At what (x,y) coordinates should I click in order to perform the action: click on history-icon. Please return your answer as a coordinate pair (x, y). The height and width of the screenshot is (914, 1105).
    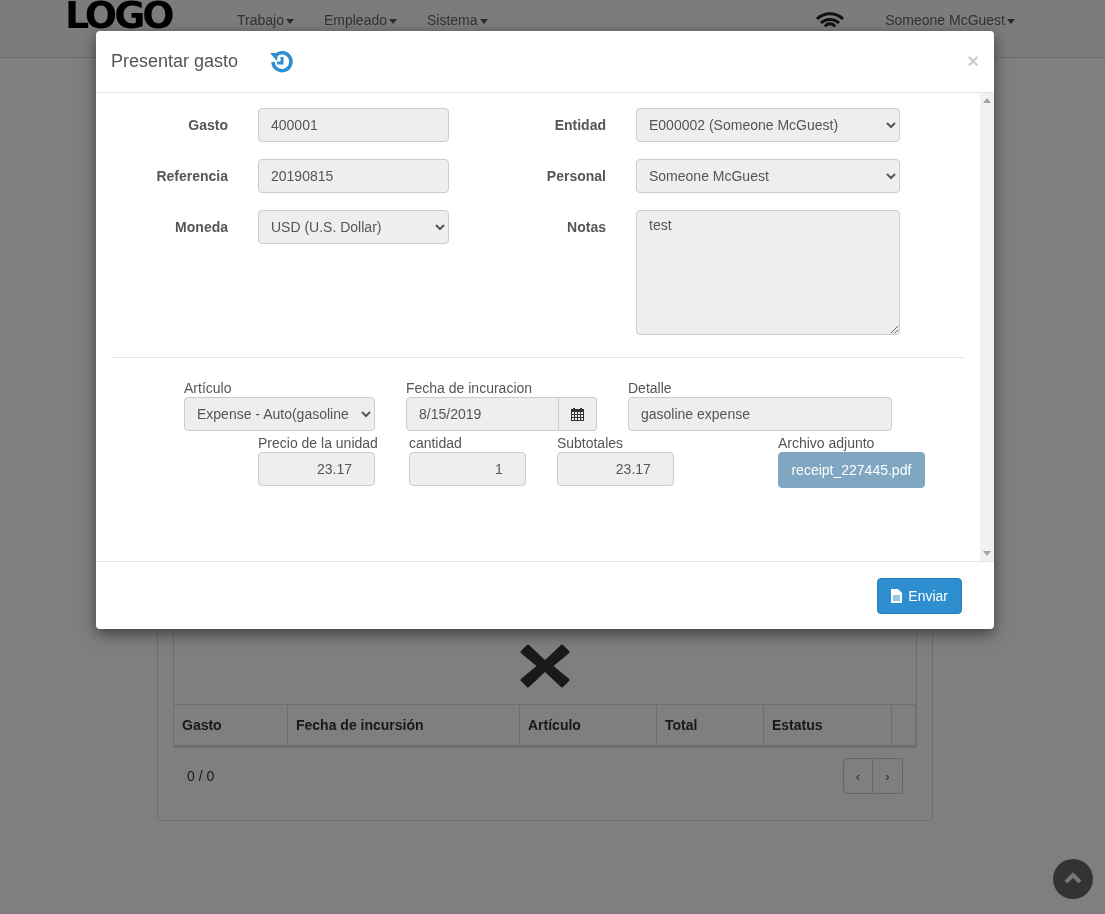
    Looking at the image, I should click on (281, 61).